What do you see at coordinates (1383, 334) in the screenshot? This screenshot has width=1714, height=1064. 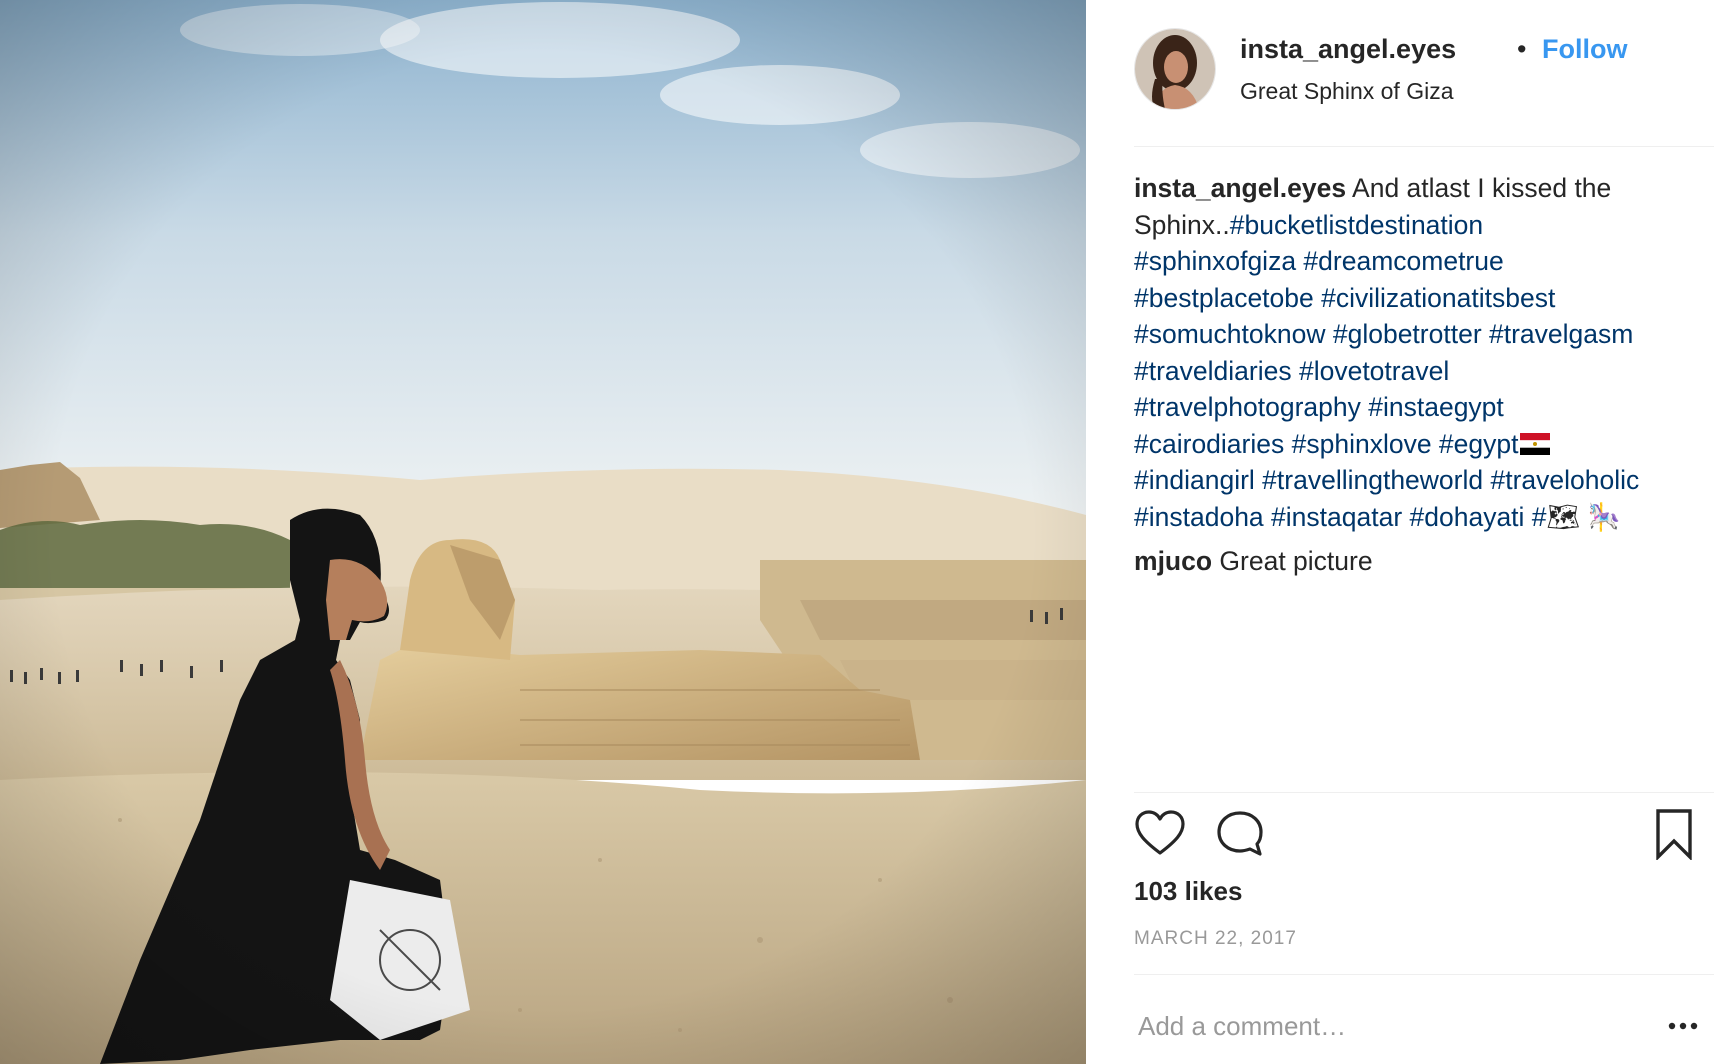 I see `hashtag-line-4: #somuchtoknow #globetrotter #travelgasm` at bounding box center [1383, 334].